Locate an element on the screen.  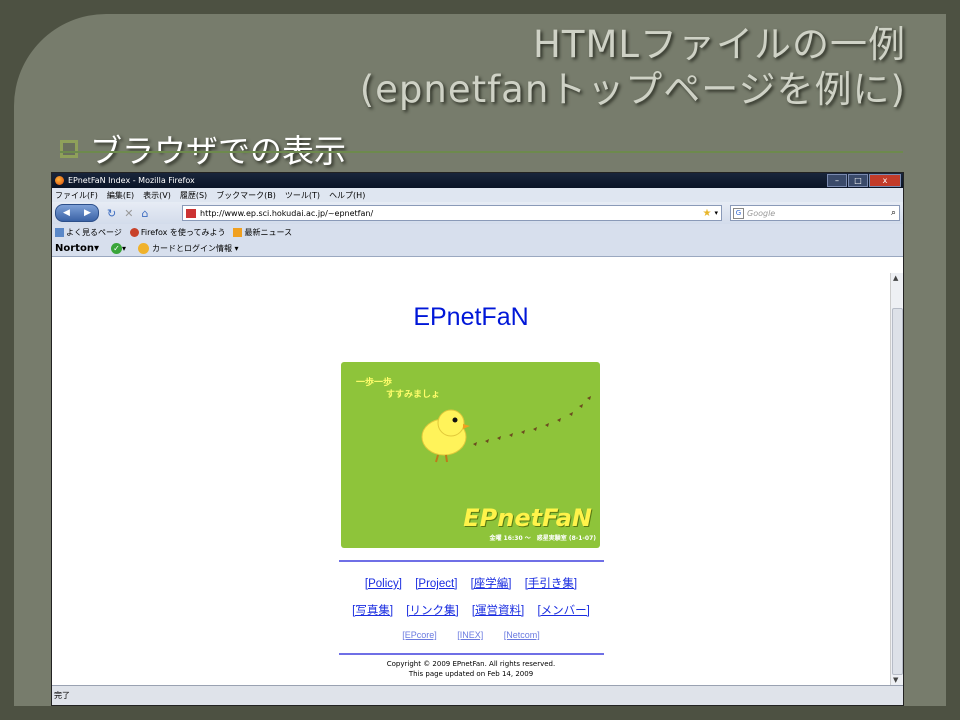
search-box: G Google ⌕ is located at coordinates (815, 213).